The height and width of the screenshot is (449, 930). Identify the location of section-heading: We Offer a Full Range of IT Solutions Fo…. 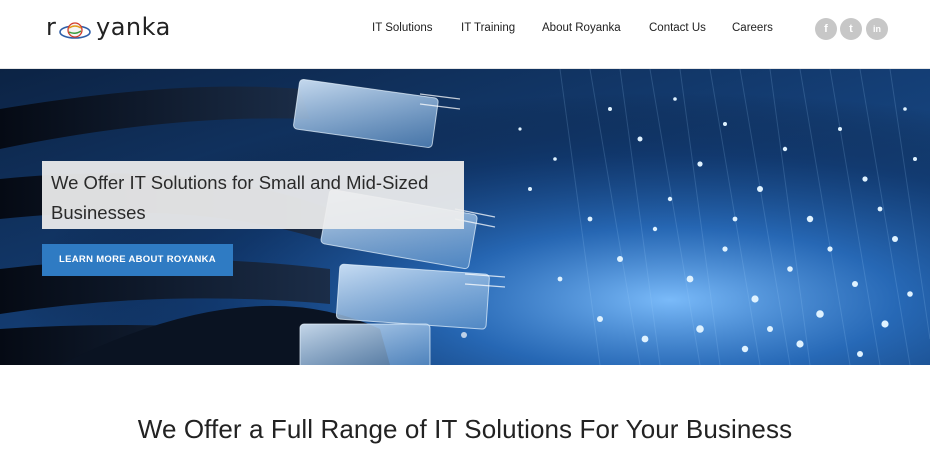
(465, 429).